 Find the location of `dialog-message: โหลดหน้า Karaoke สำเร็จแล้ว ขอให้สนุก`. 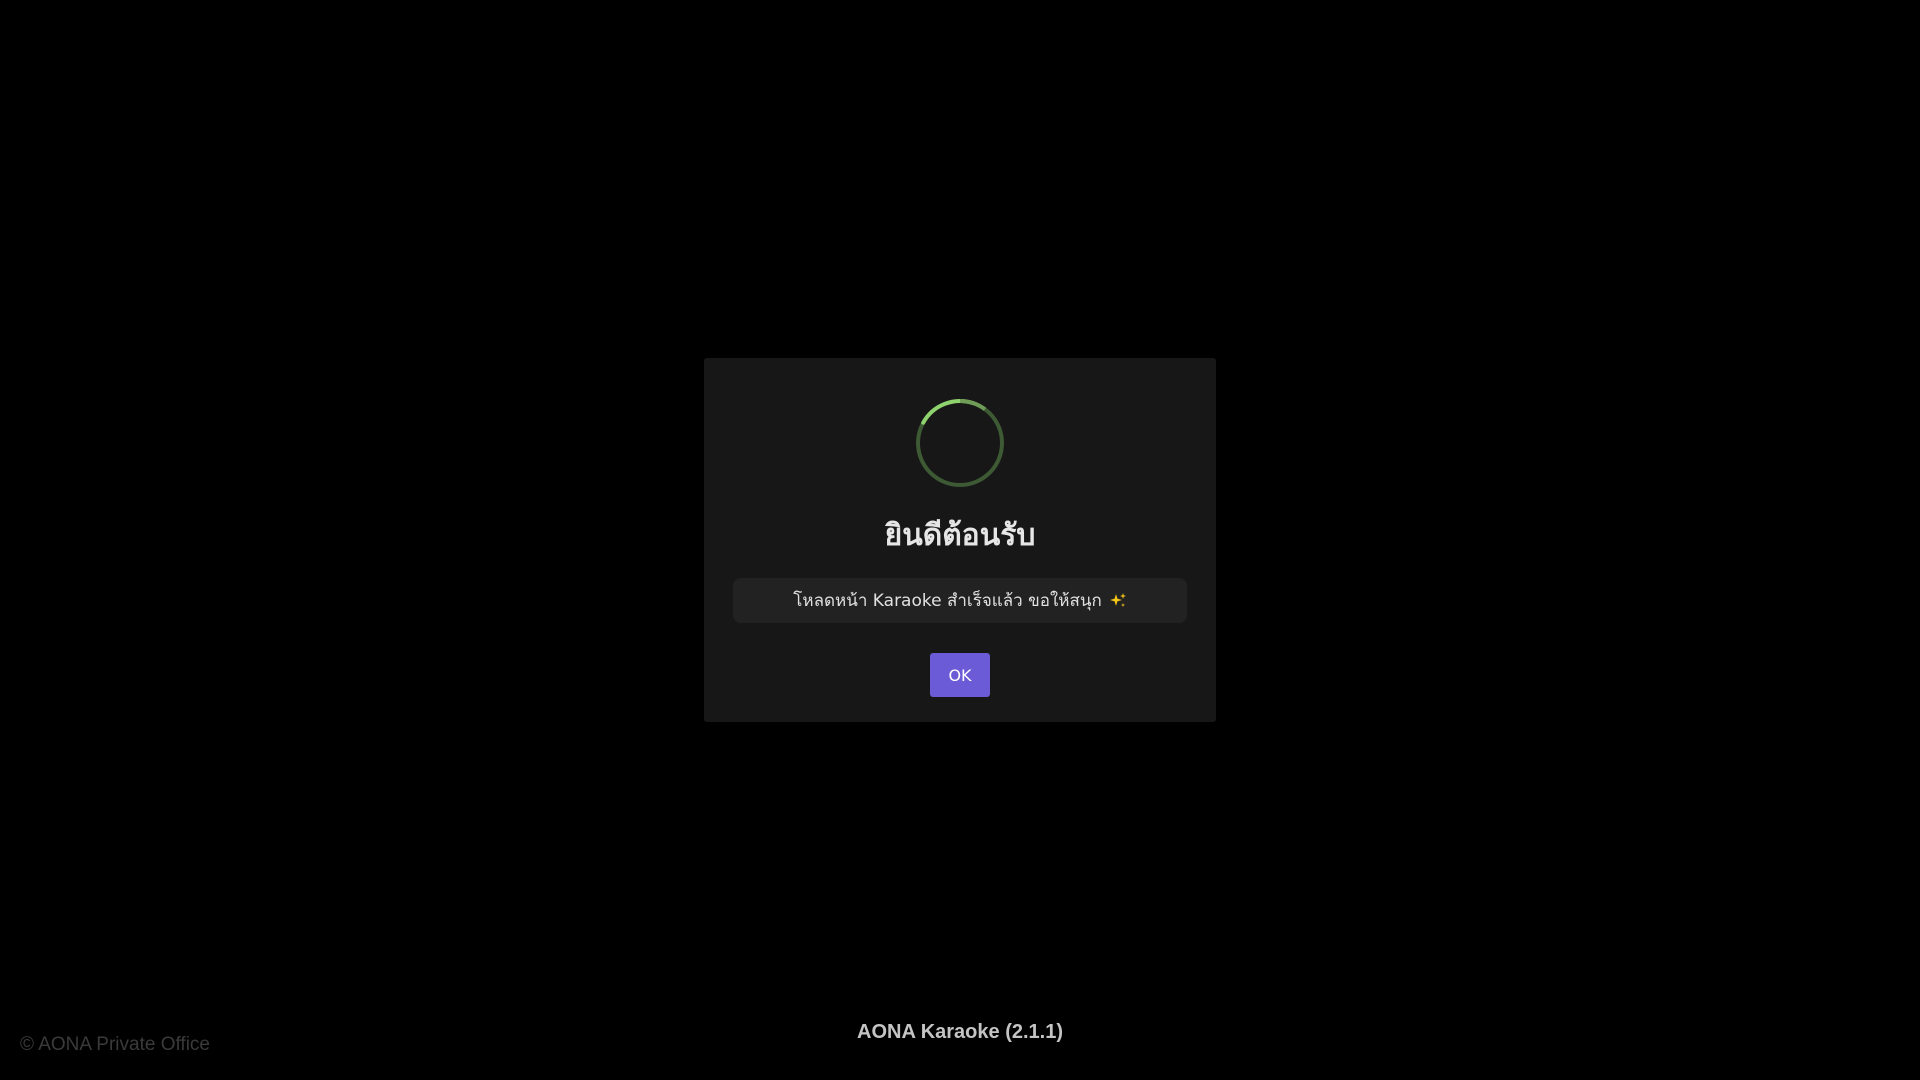

dialog-message: โหลดหน้า Karaoke สำเร็จแล้ว ขอให้สนุก is located at coordinates (960, 600).